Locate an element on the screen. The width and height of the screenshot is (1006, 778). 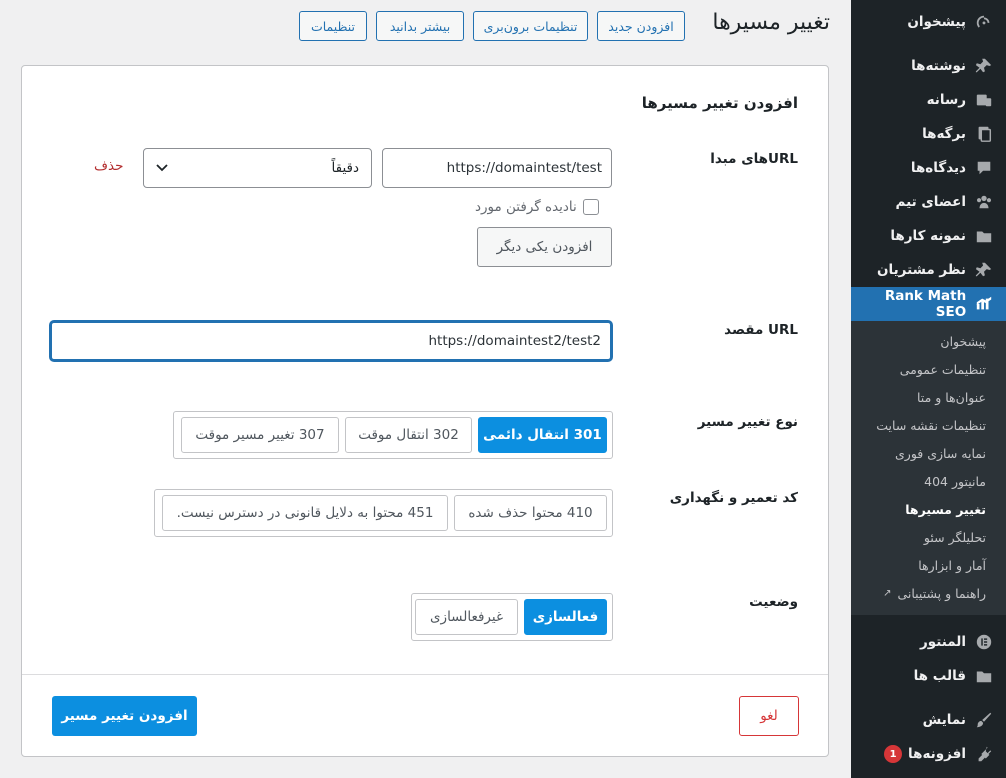
sidebar-item-label: رسانه is located at coordinates (946, 100).